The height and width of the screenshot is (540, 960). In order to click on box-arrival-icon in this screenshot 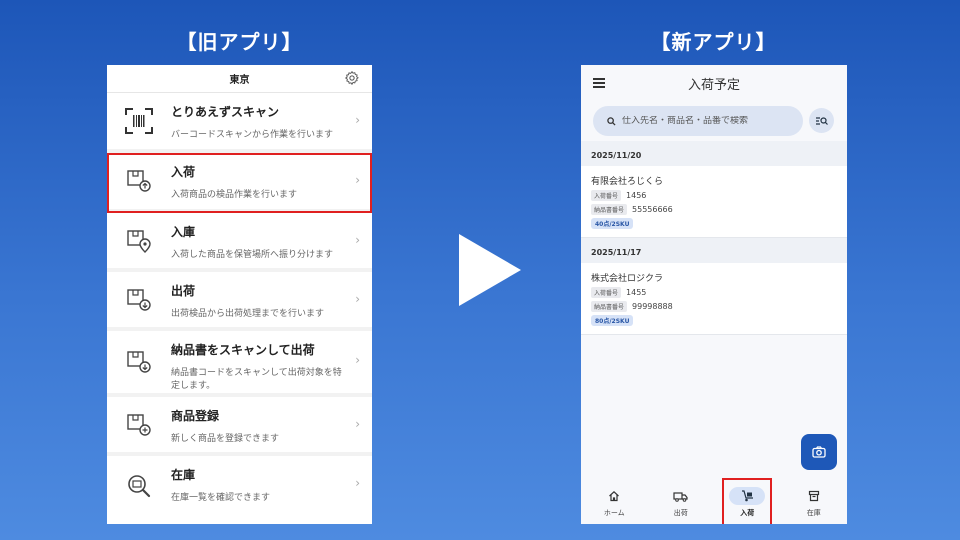, I will do `click(139, 181)`.